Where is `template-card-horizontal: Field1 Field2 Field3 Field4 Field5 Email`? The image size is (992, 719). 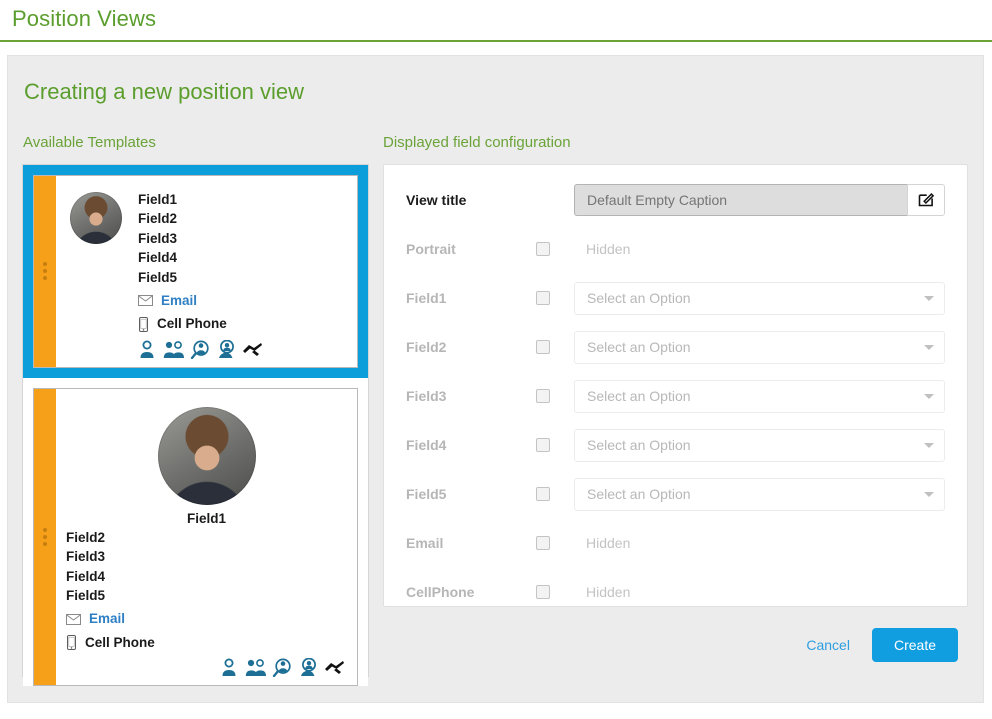
template-card-horizontal: Field1 Field2 Field3 Field4 Field5 Email is located at coordinates (195, 271).